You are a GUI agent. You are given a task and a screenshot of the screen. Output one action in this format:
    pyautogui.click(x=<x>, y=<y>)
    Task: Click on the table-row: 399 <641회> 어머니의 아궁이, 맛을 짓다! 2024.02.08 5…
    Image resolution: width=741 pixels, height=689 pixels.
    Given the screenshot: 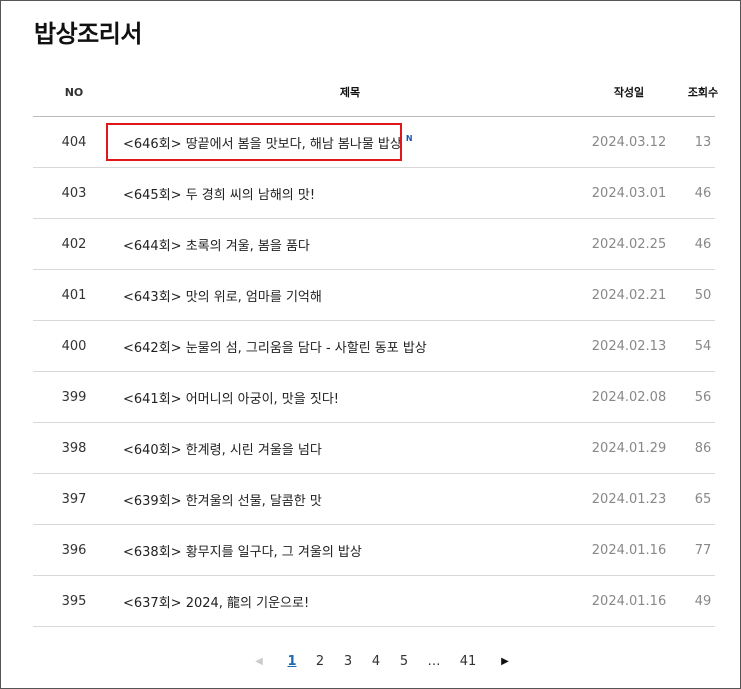 What is the action you would take?
    pyautogui.click(x=374, y=397)
    